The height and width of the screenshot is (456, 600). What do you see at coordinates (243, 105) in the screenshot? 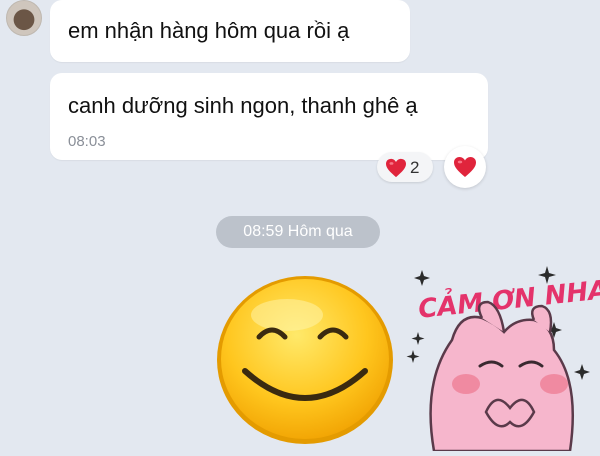
I see `message-text: canh dưỡng sinh ngon, thanh ghê ạ` at bounding box center [243, 105].